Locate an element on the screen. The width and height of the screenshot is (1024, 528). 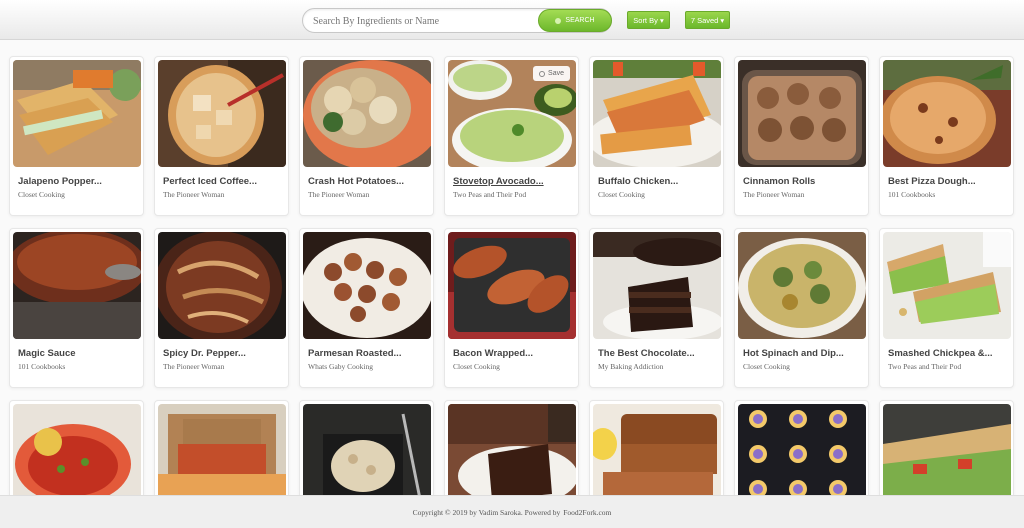
recipe-card: Magic Sauce 101 Cookbooks is located at coordinates (76, 308).